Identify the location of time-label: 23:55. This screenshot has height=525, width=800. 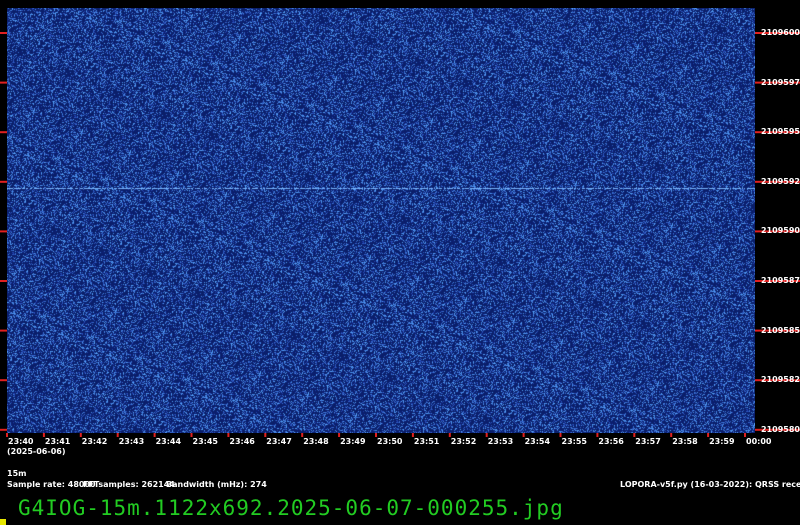
(574, 441).